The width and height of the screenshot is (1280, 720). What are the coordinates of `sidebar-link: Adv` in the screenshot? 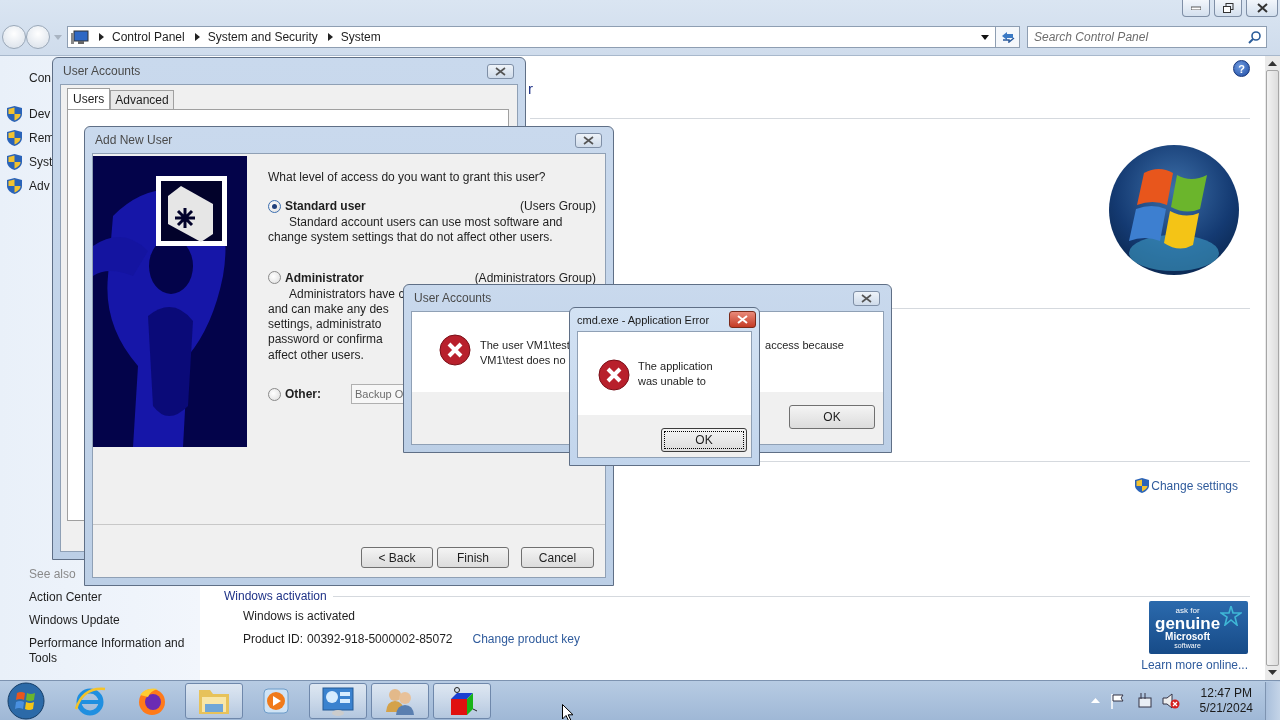 It's located at (39, 186).